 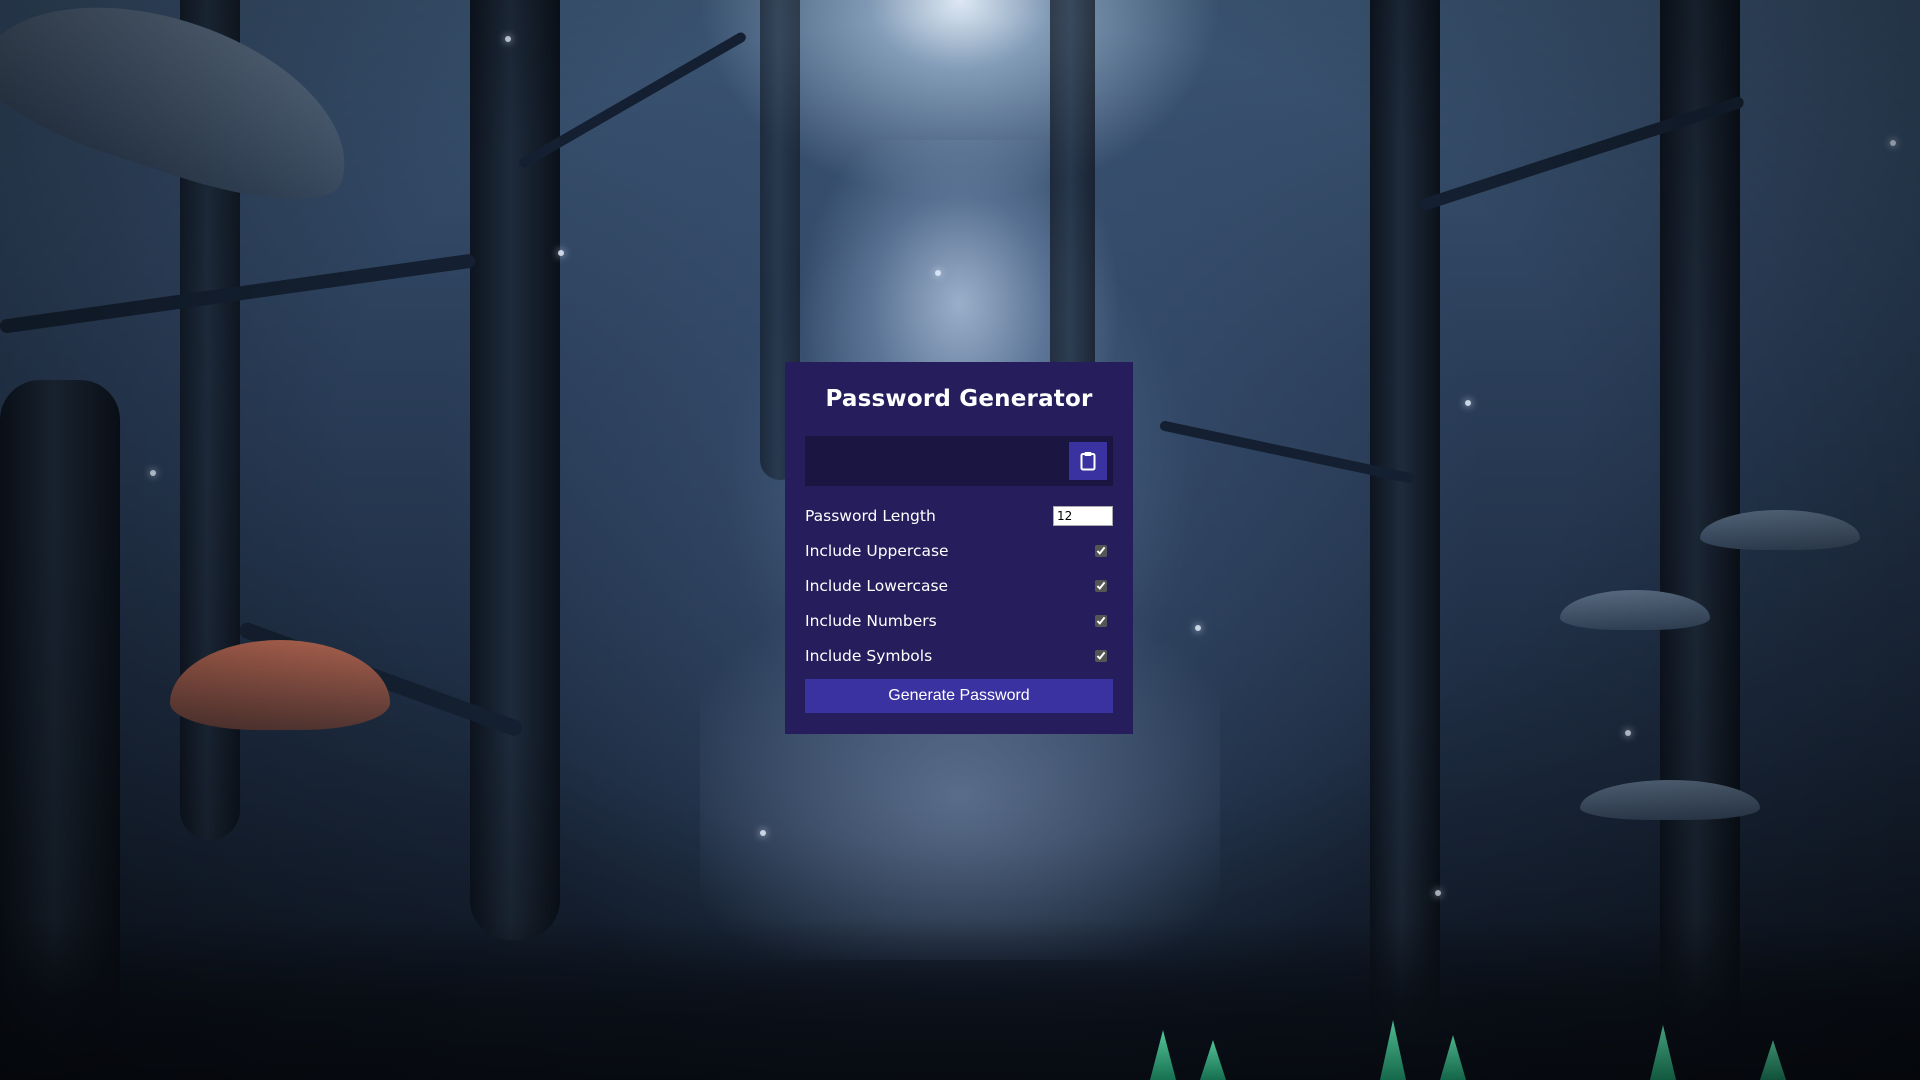 I want to click on setting-uppercase: Include Uppercase, so click(x=959, y=550).